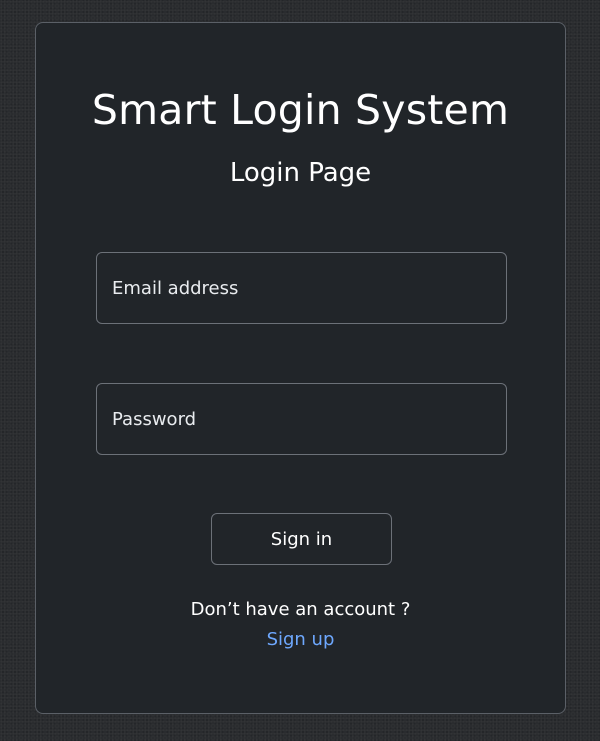  What do you see at coordinates (300, 173) in the screenshot?
I see `page-subtitle: Login Page` at bounding box center [300, 173].